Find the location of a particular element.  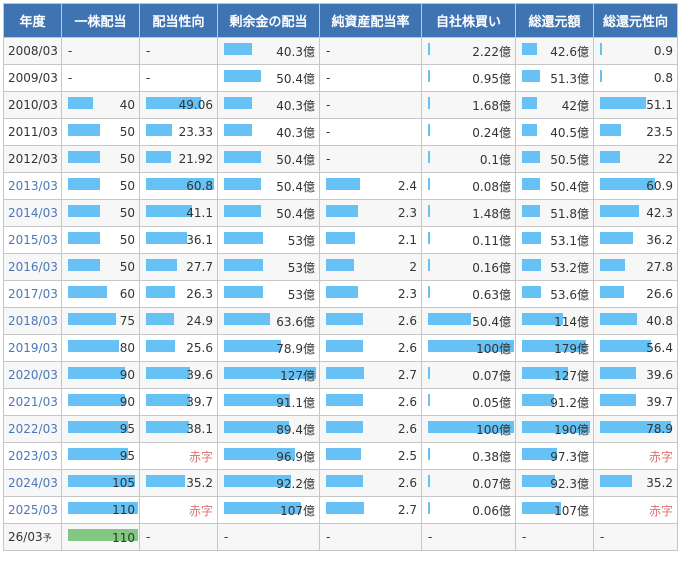

surplus-dividend-cell: 50.4億 is located at coordinates (268, 78).